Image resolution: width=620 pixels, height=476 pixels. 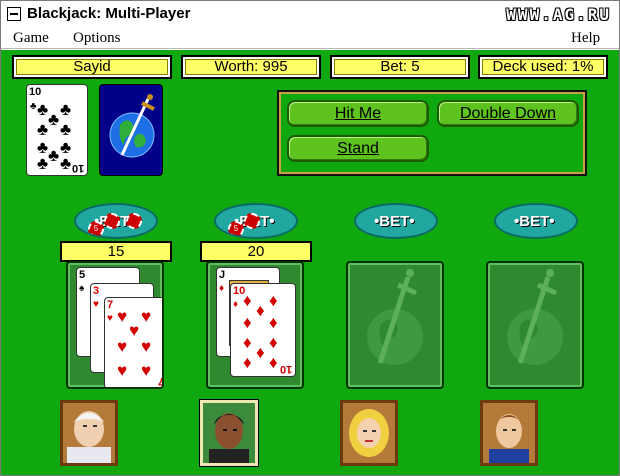 I want to click on bet-circle-seat-2: •BET• 5, so click(x=256, y=221).